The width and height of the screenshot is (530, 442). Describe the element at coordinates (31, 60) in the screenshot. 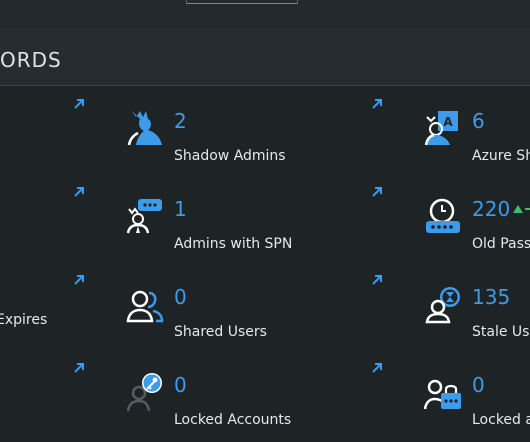

I see `section-title: ORDS` at that location.